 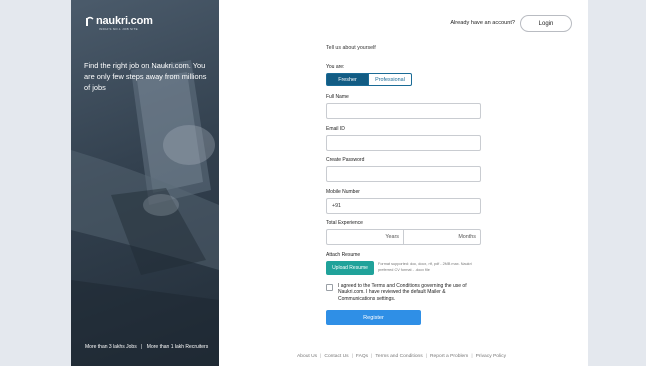 What do you see at coordinates (373, 317) in the screenshot?
I see `register-button: Register` at bounding box center [373, 317].